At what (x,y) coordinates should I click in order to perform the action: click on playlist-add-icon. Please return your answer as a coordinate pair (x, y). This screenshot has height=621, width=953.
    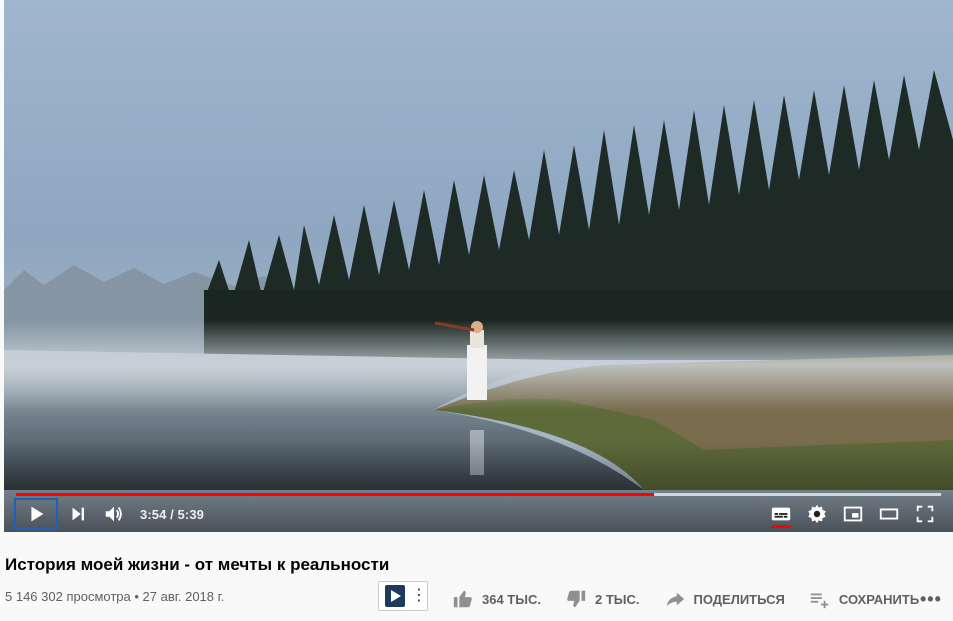
    Looking at the image, I should click on (819, 601).